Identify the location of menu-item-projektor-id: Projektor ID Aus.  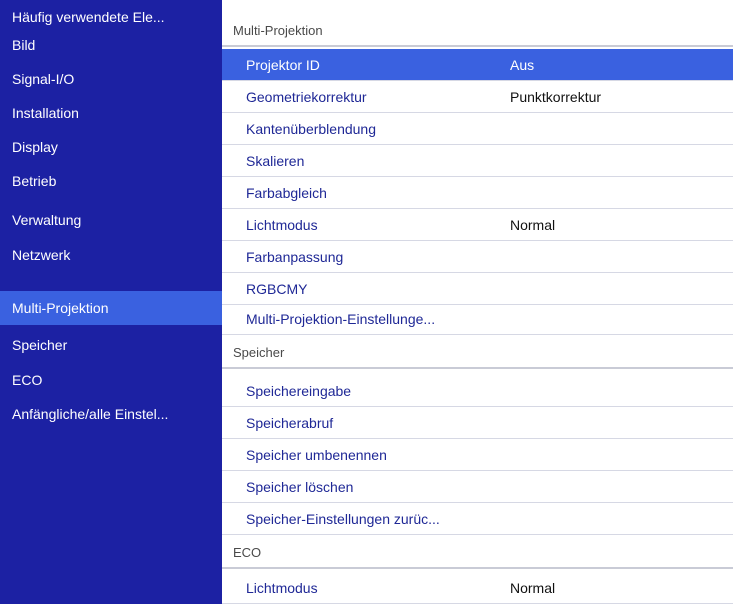
(477, 65).